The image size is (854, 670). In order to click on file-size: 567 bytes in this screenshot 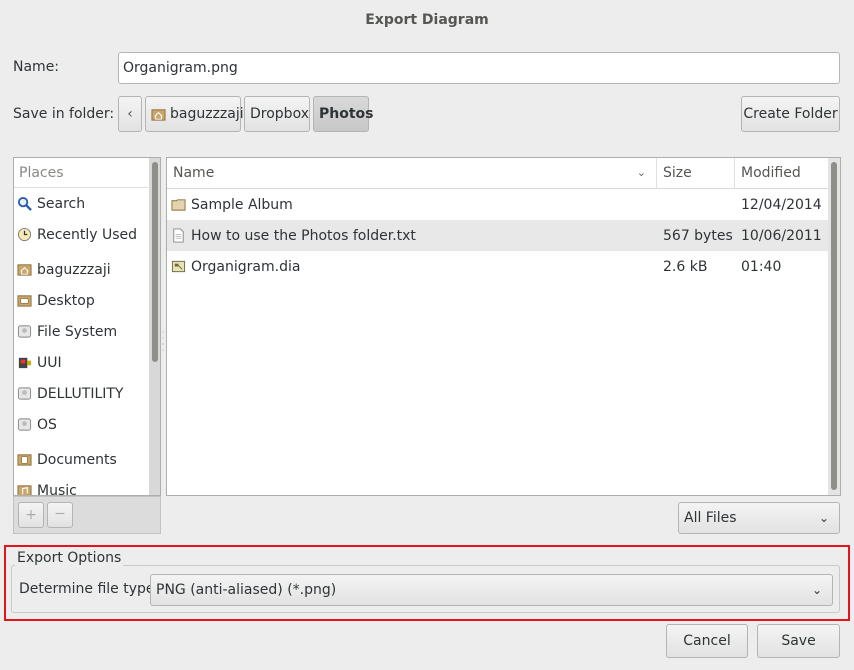, I will do `click(698, 235)`.